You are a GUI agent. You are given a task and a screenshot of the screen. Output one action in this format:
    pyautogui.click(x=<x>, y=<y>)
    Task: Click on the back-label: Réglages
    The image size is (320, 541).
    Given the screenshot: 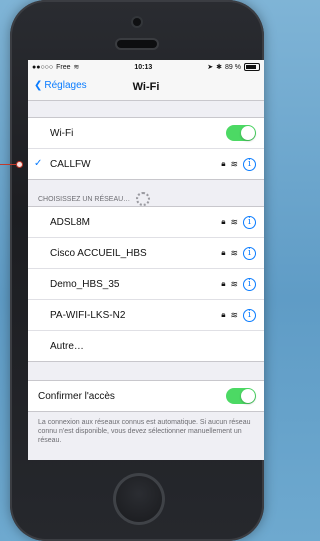 What is the action you would take?
    pyautogui.click(x=65, y=85)
    